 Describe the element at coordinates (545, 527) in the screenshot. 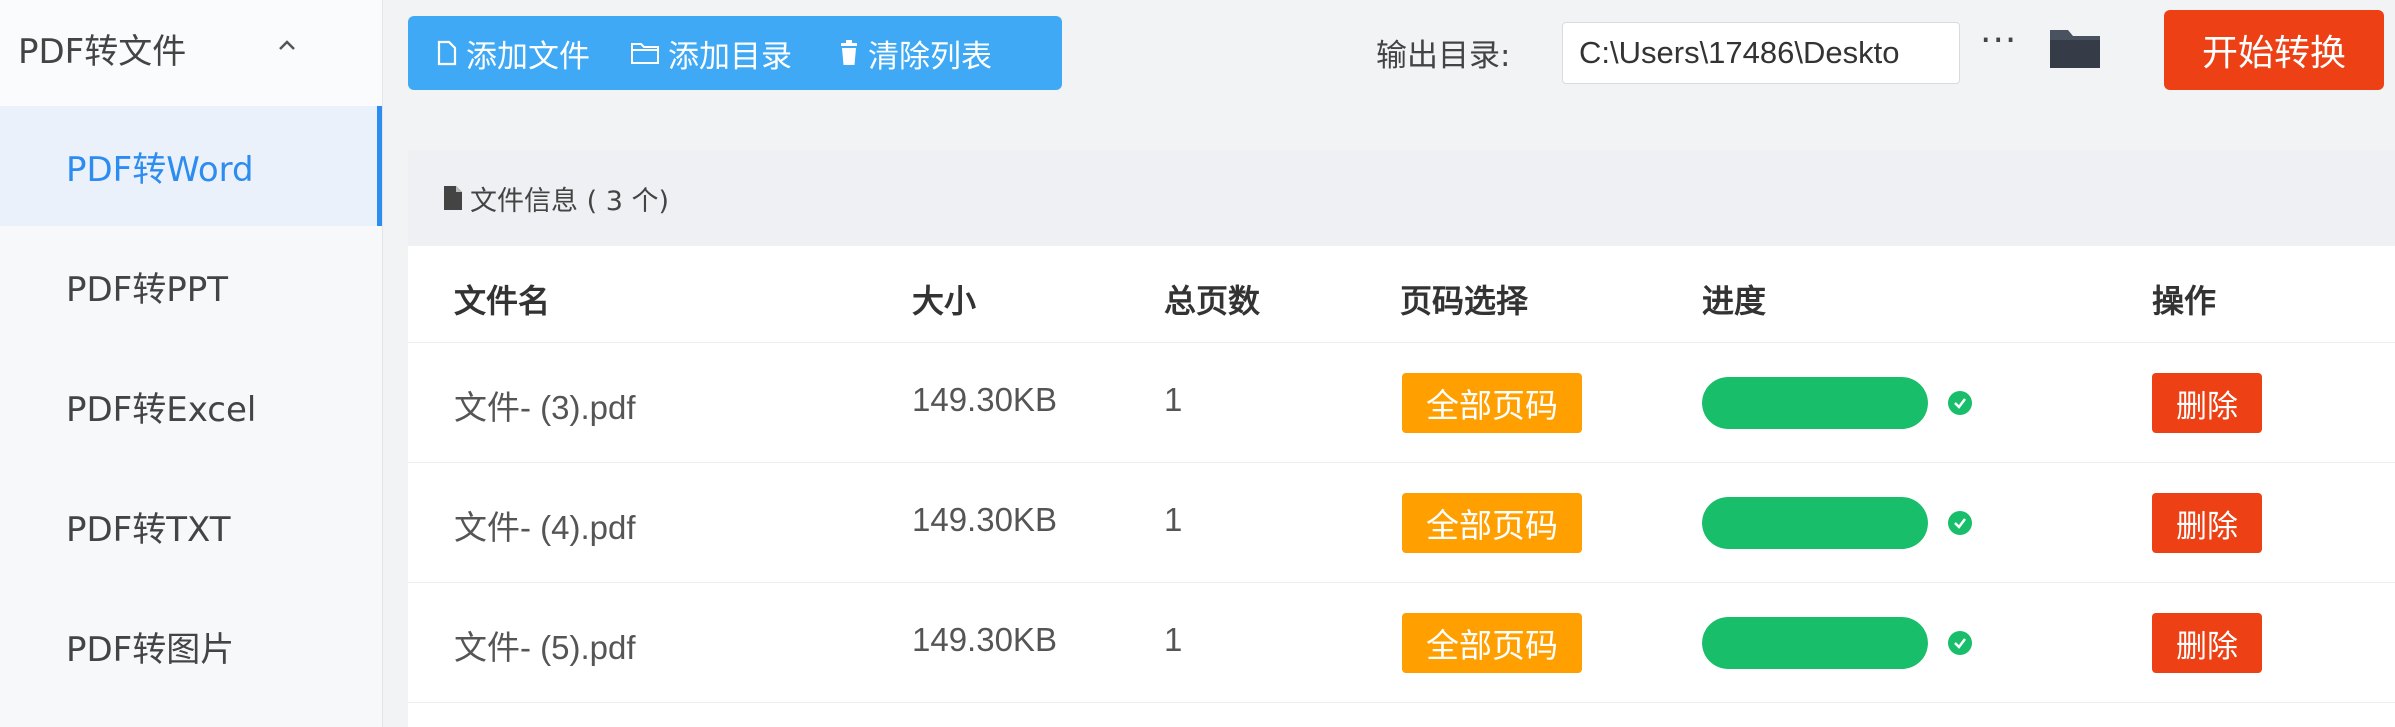

I see `file-name: 文件- (4).pdf` at that location.